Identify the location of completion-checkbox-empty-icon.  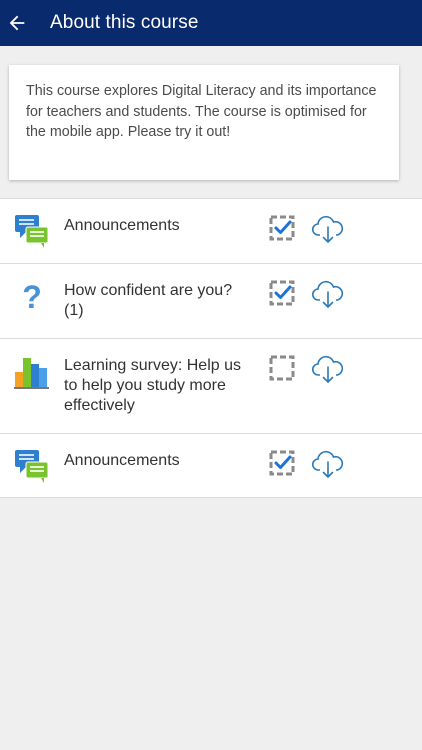
(282, 368).